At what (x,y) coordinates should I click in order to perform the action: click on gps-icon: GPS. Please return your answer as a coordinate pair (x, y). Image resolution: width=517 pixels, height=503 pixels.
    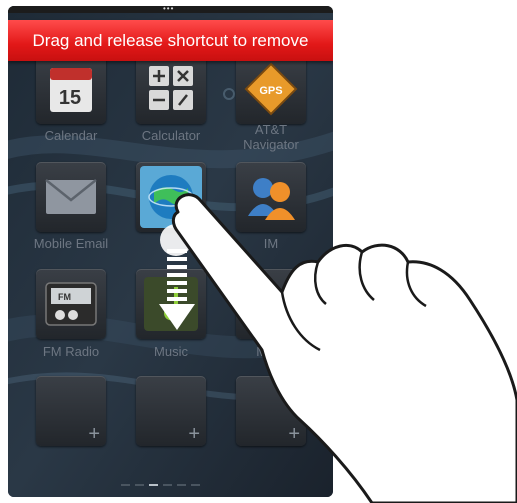
    Looking at the image, I should click on (271, 89).